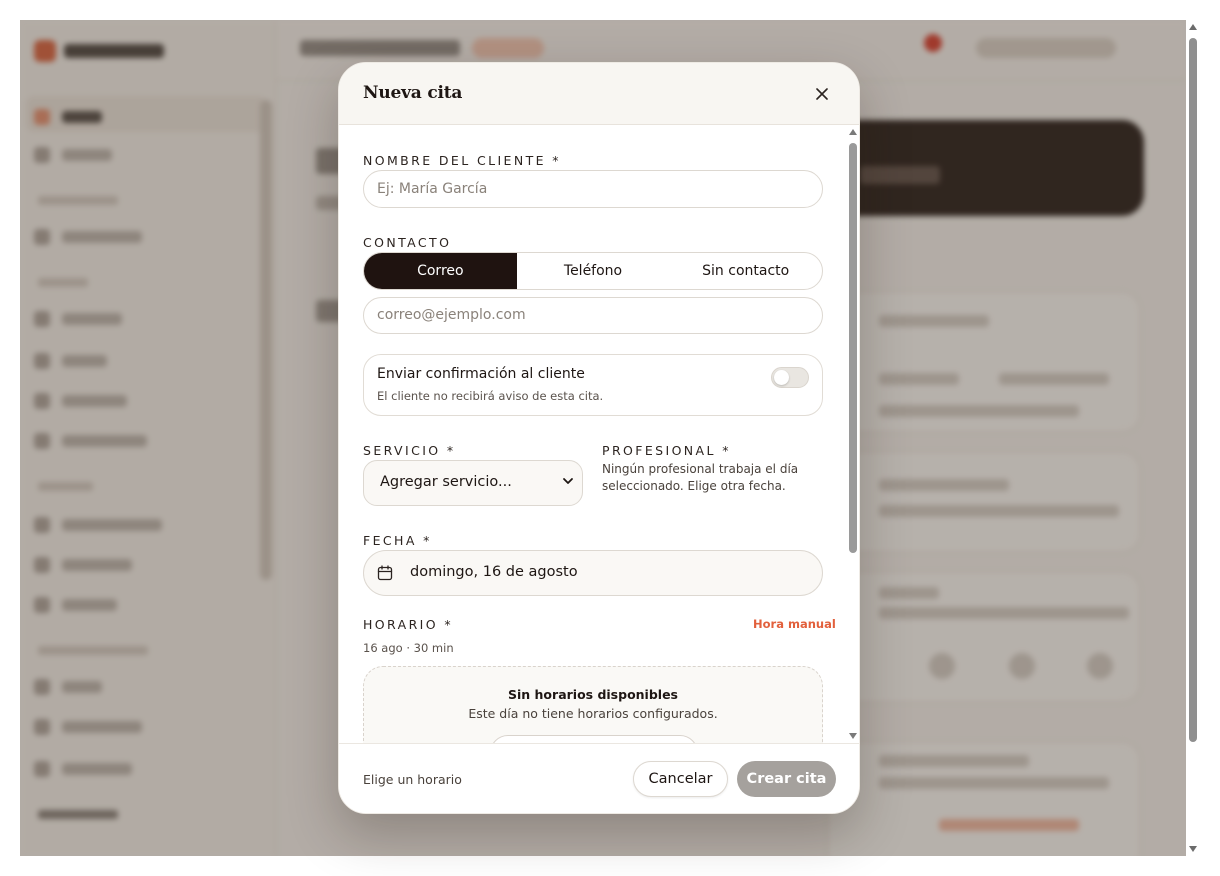 This screenshot has width=1220, height=876. Describe the element at coordinates (593, 189) in the screenshot. I see `client-name-input: Ej: María García` at that location.